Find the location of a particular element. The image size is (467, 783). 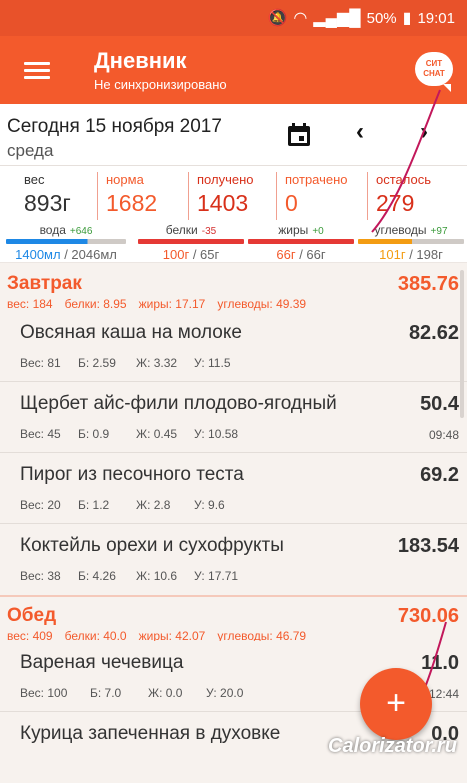

stat-norm: норма 1682 is located at coordinates (127, 196).